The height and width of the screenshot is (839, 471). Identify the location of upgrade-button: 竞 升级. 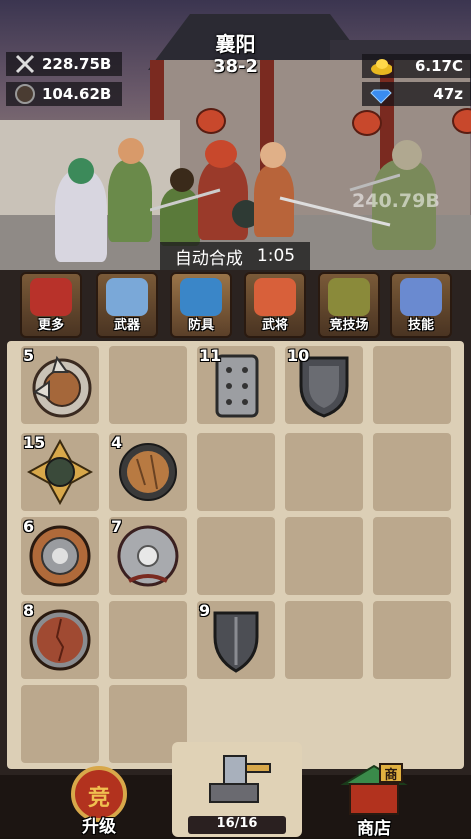
(99, 798).